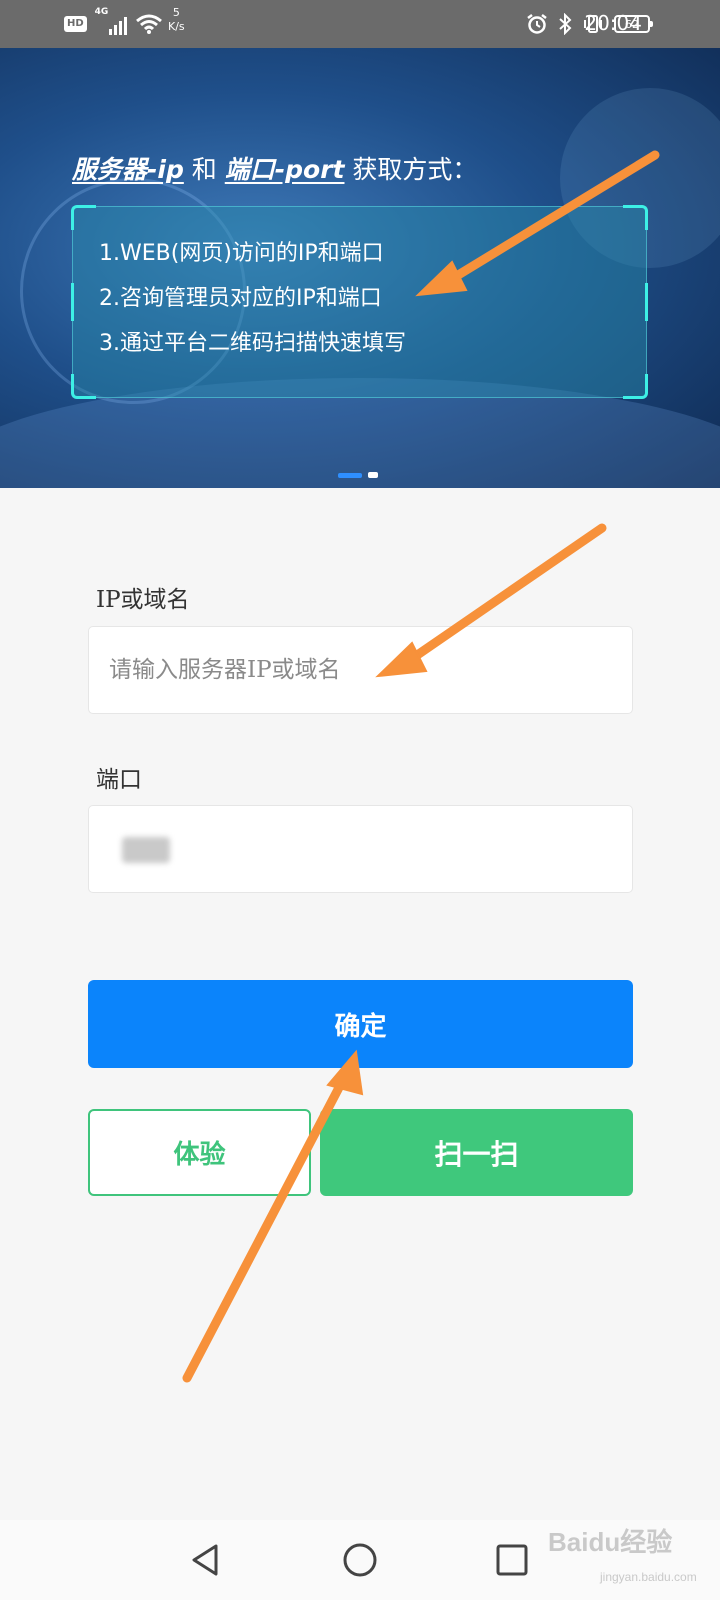 This screenshot has width=720, height=1600. What do you see at coordinates (176, 12) in the screenshot?
I see `network-speed-value: 5` at bounding box center [176, 12].